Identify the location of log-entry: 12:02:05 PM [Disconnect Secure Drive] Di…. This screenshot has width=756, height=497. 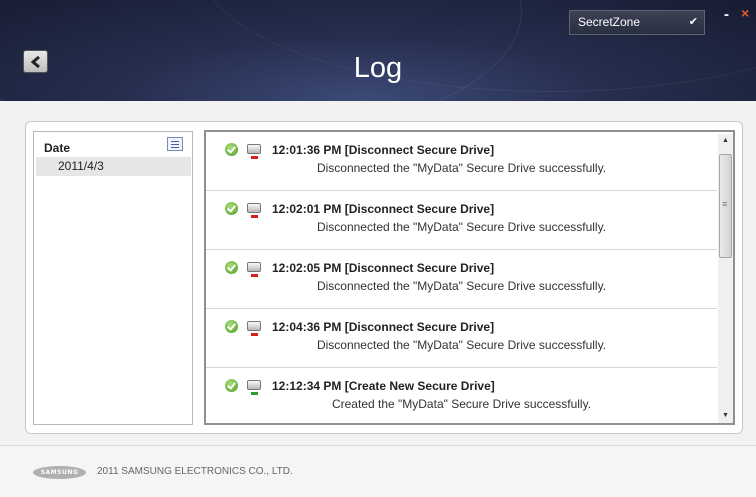
(461, 279).